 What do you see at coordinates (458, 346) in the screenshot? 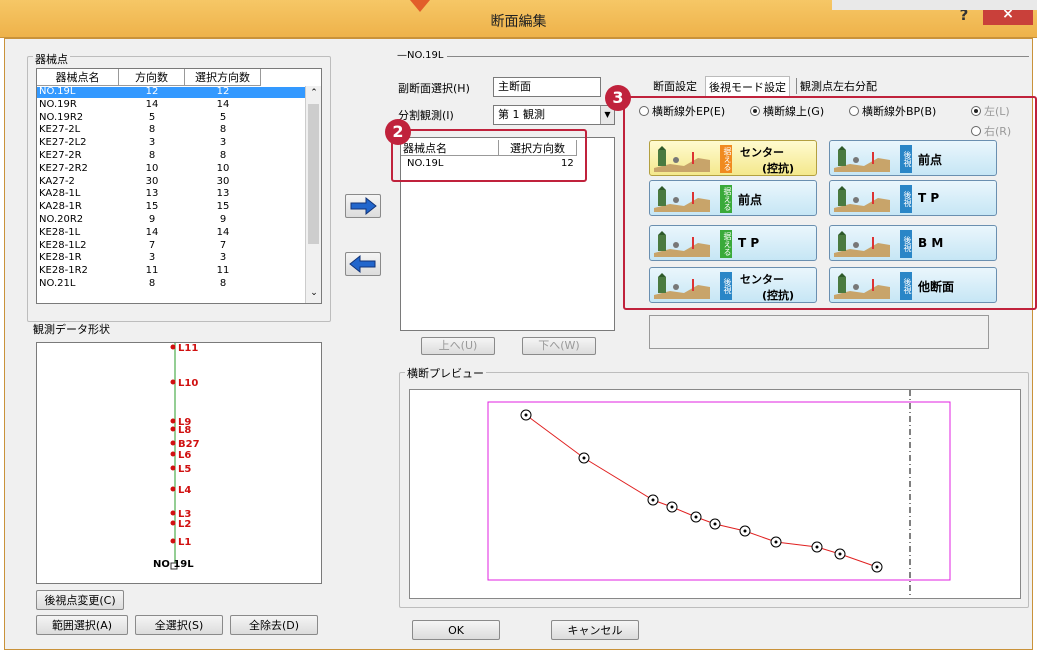
I see `move-up-button: 上へ(U)` at bounding box center [458, 346].